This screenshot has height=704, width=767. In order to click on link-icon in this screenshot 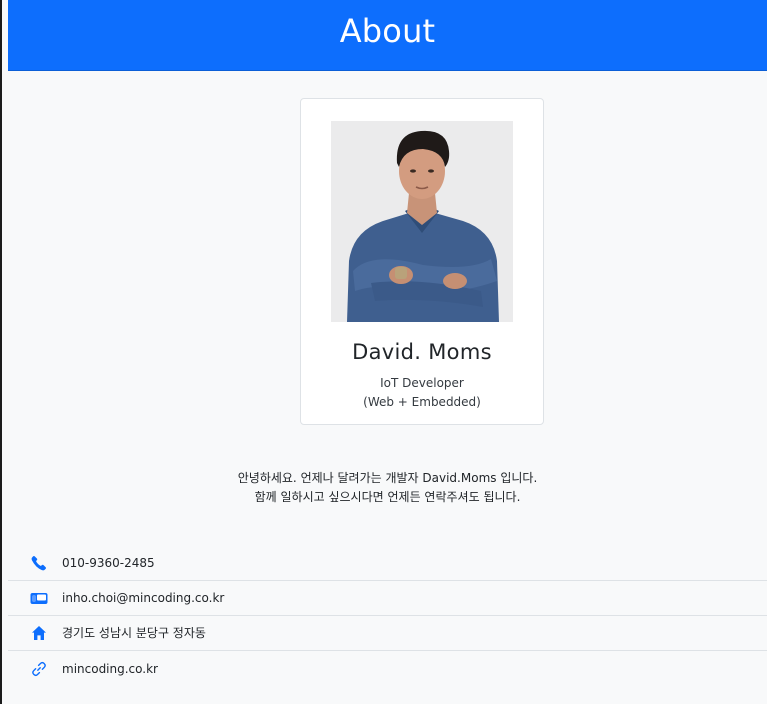, I will do `click(39, 669)`.